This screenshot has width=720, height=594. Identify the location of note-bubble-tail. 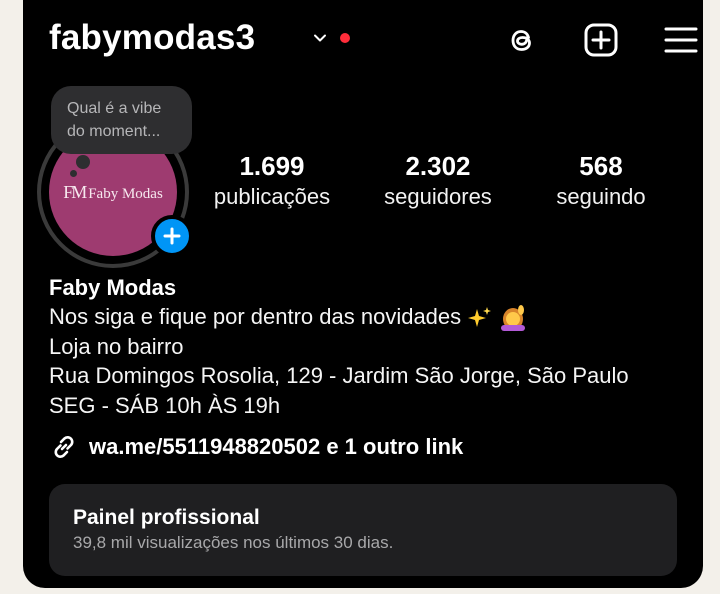
(83, 162).